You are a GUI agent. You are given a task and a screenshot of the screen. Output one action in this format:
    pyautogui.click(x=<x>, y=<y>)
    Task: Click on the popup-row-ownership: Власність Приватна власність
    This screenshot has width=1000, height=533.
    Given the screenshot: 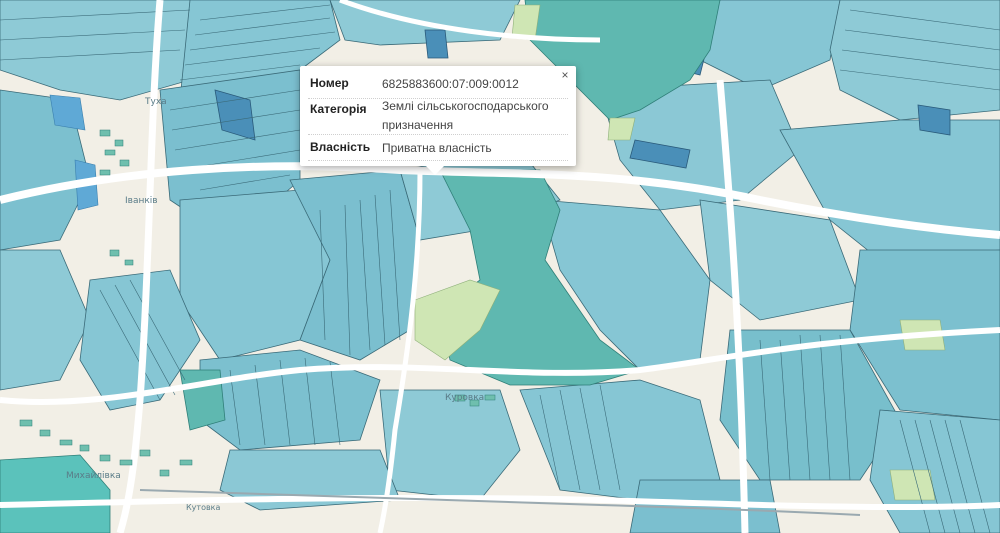 What is the action you would take?
    pyautogui.click(x=438, y=148)
    